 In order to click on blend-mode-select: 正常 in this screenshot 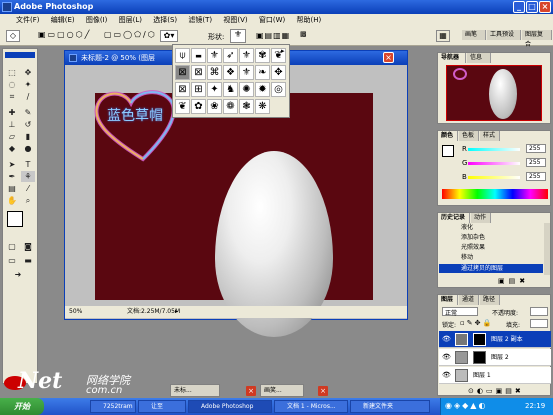, I will do `click(460, 312)`.